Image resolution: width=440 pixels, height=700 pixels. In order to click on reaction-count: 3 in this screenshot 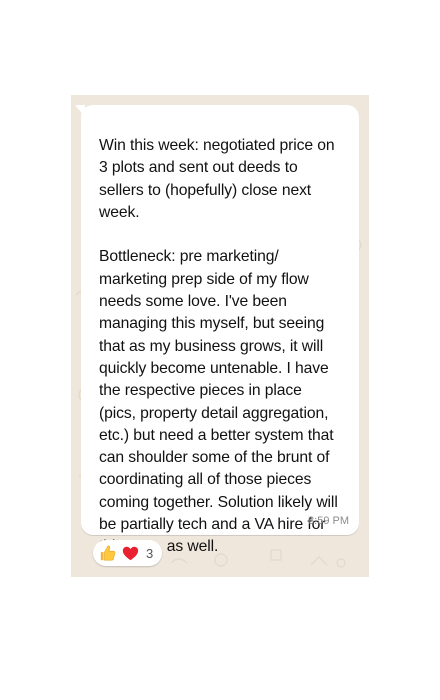, I will do `click(150, 553)`.